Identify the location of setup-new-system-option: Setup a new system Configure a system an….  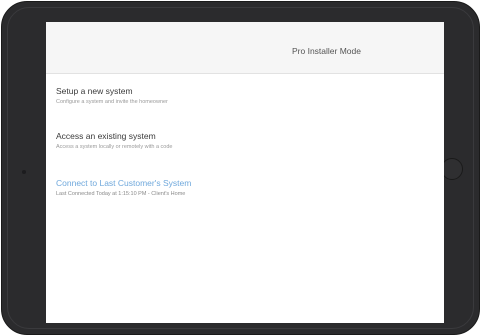
(245, 95).